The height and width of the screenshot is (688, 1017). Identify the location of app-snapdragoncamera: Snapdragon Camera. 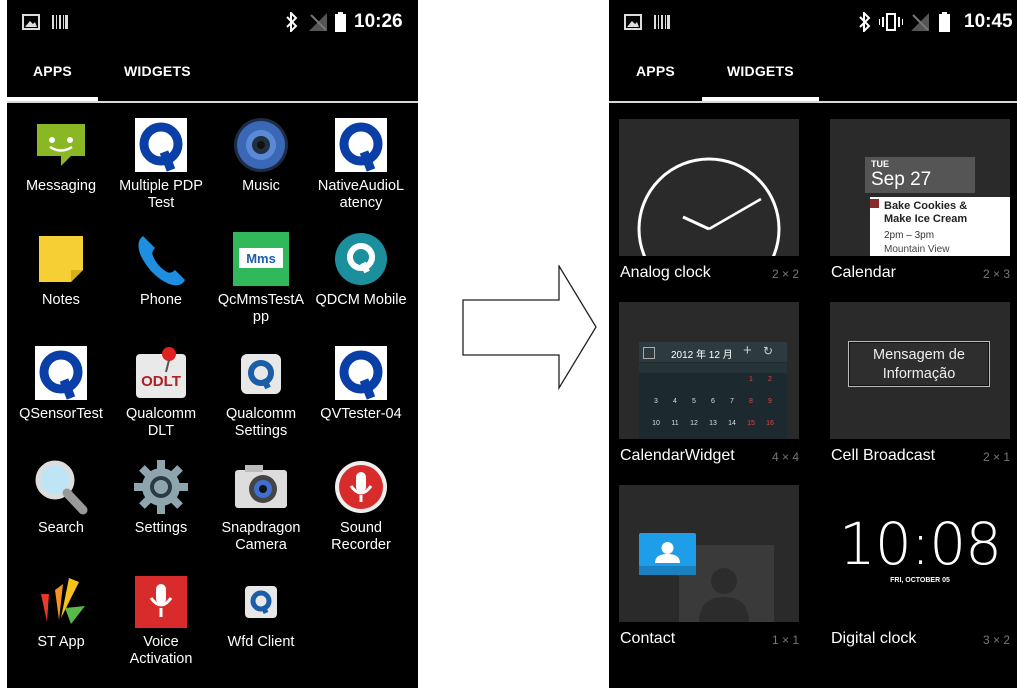
(261, 508).